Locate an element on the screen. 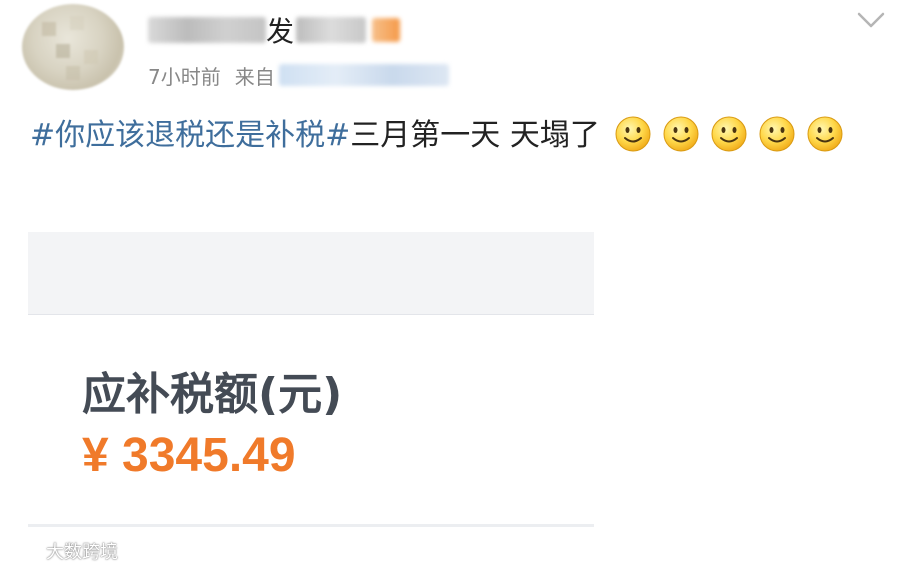 This screenshot has width=900, height=567. username: 发 is located at coordinates (274, 30).